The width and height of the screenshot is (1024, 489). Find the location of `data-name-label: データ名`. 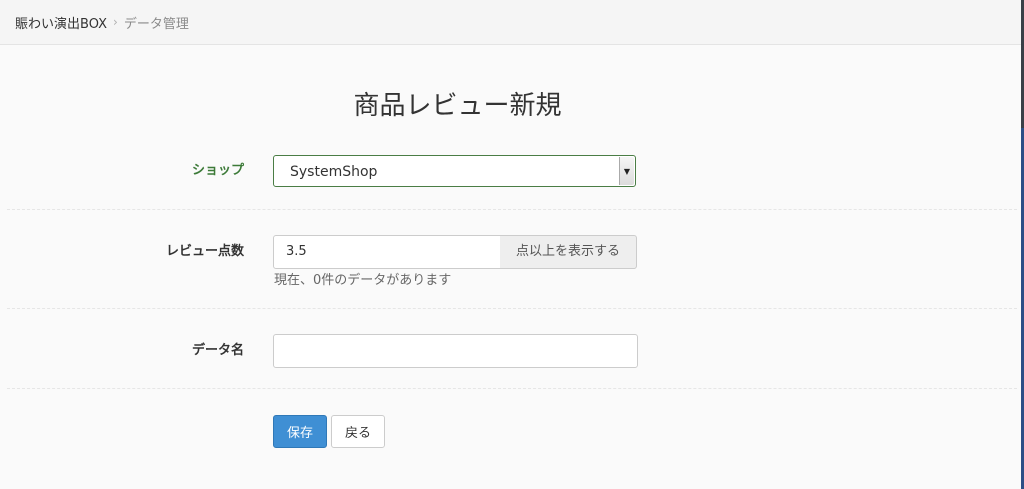

data-name-label: データ名 is located at coordinates (217, 350).